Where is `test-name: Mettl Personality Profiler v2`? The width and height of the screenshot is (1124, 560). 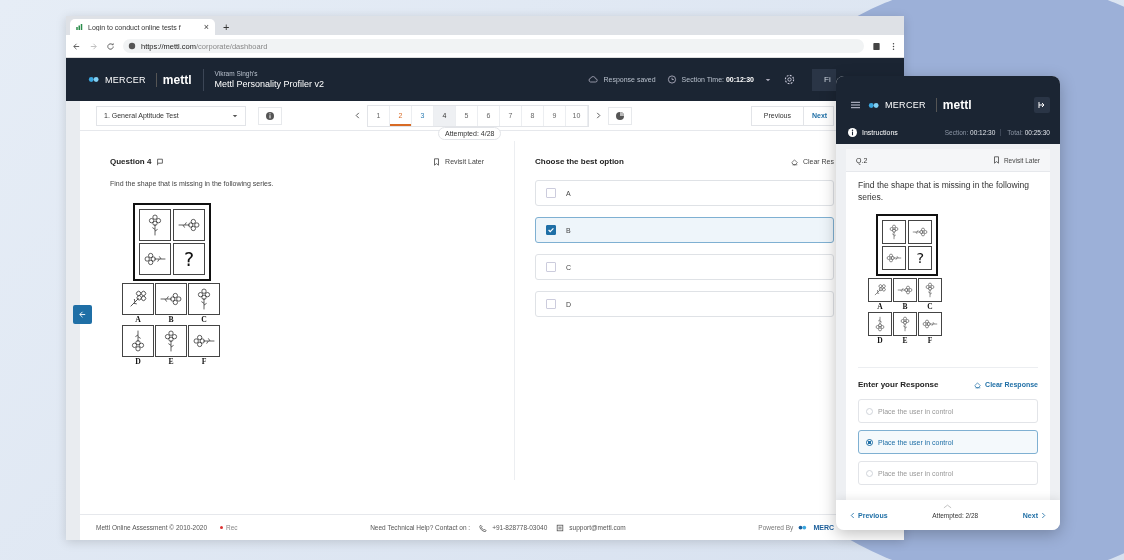 test-name: Mettl Personality Profiler v2 is located at coordinates (269, 84).